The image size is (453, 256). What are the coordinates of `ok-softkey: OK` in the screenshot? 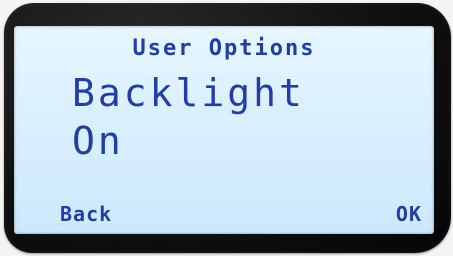 It's located at (409, 214).